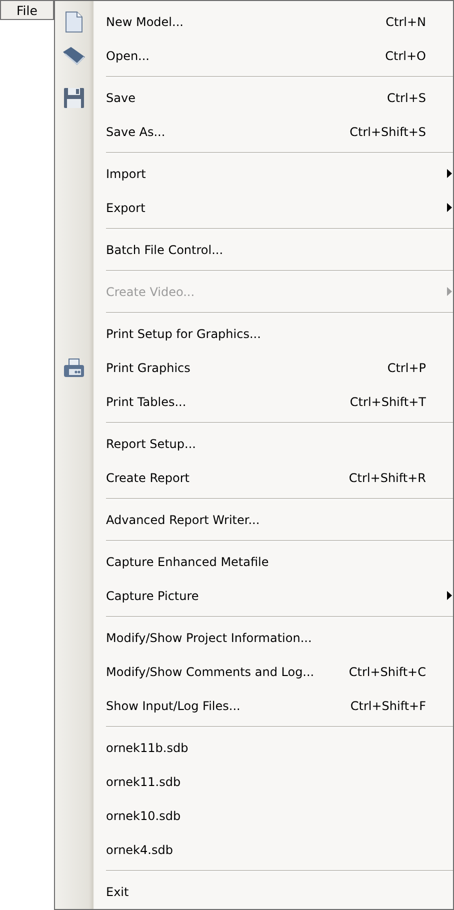  I want to click on menu-item: Save As... Ctrl+Shift+S, so click(254, 132).